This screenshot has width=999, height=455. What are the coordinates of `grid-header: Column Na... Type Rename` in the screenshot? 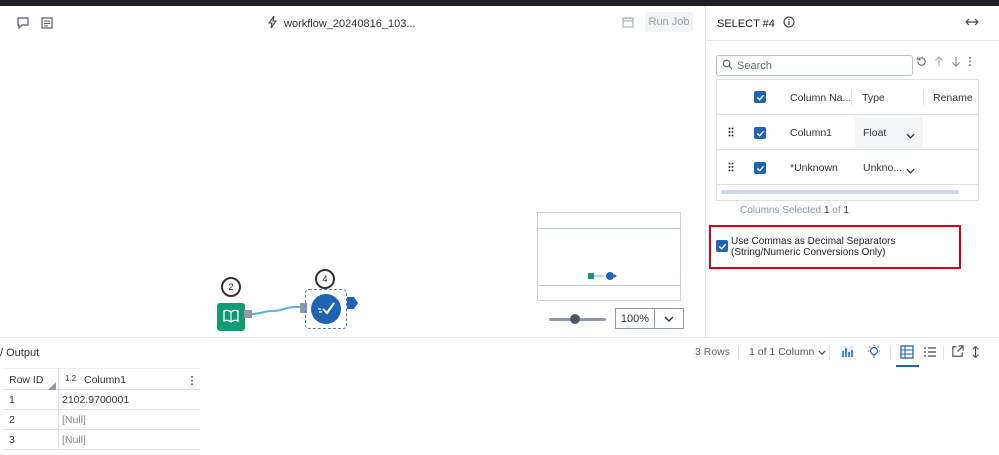 It's located at (847, 97).